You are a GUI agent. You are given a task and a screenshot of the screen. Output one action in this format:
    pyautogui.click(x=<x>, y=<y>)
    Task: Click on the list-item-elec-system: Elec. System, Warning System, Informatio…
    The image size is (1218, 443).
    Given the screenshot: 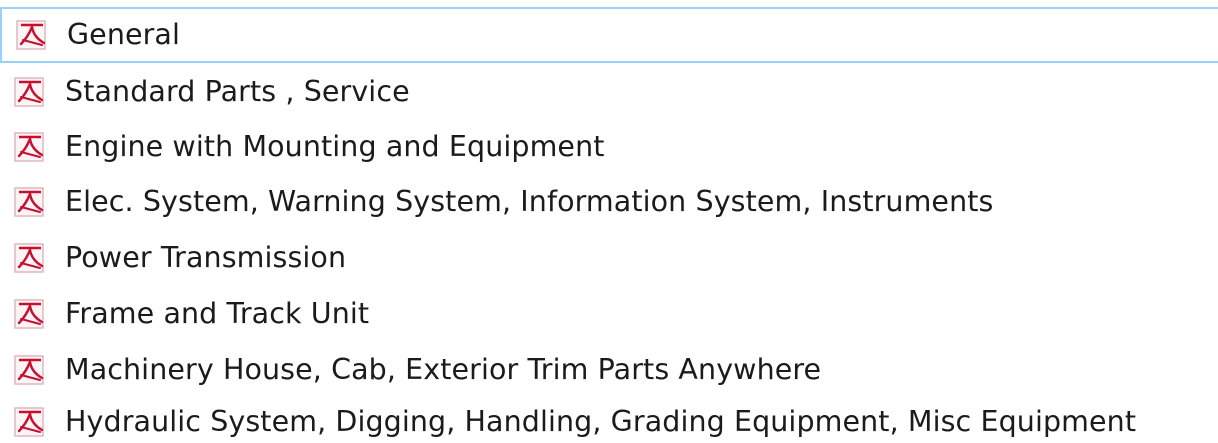 What is the action you would take?
    pyautogui.click(x=609, y=202)
    